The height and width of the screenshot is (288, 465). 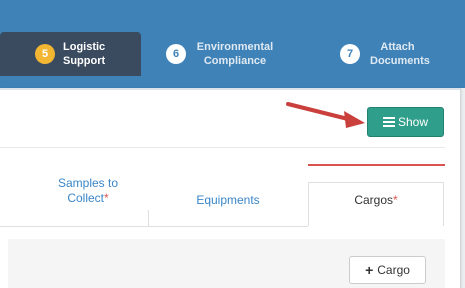 I want to click on add-cargo-label: Cargo, so click(x=393, y=270).